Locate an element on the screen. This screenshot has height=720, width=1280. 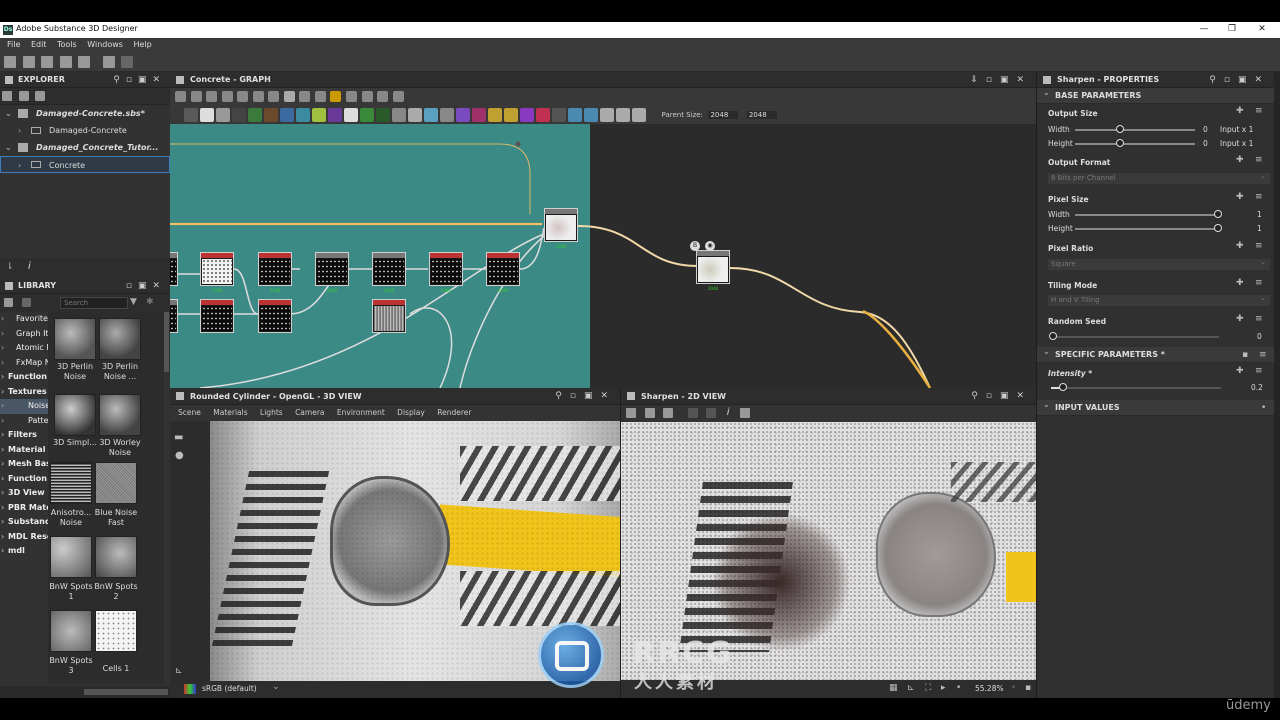
fit-icon is located at coordinates (631, 413).